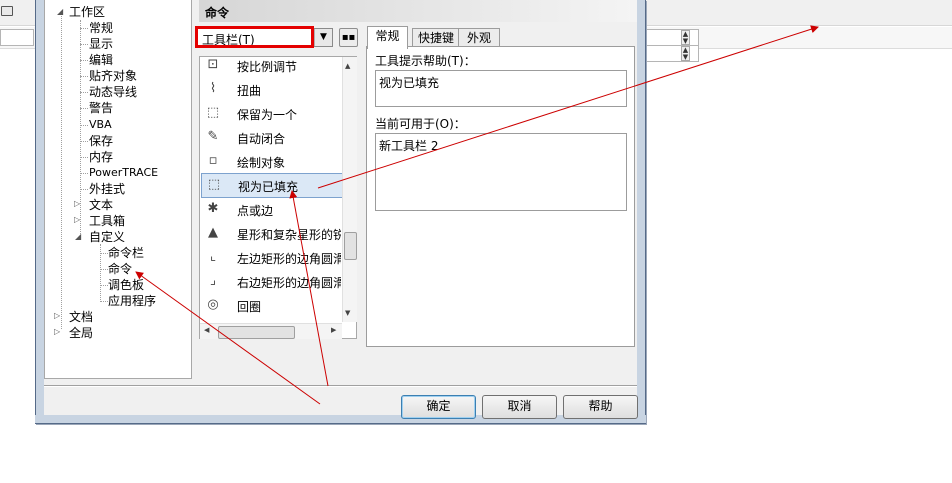  What do you see at coordinates (272, 185) in the screenshot?
I see `list-item-selected: ⬚ 视为已填充` at bounding box center [272, 185].